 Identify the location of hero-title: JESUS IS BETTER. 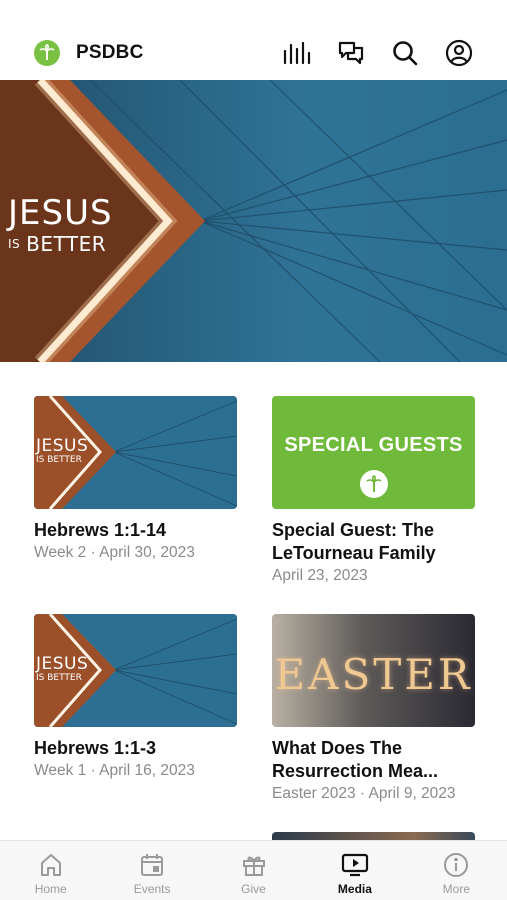
(60, 226).